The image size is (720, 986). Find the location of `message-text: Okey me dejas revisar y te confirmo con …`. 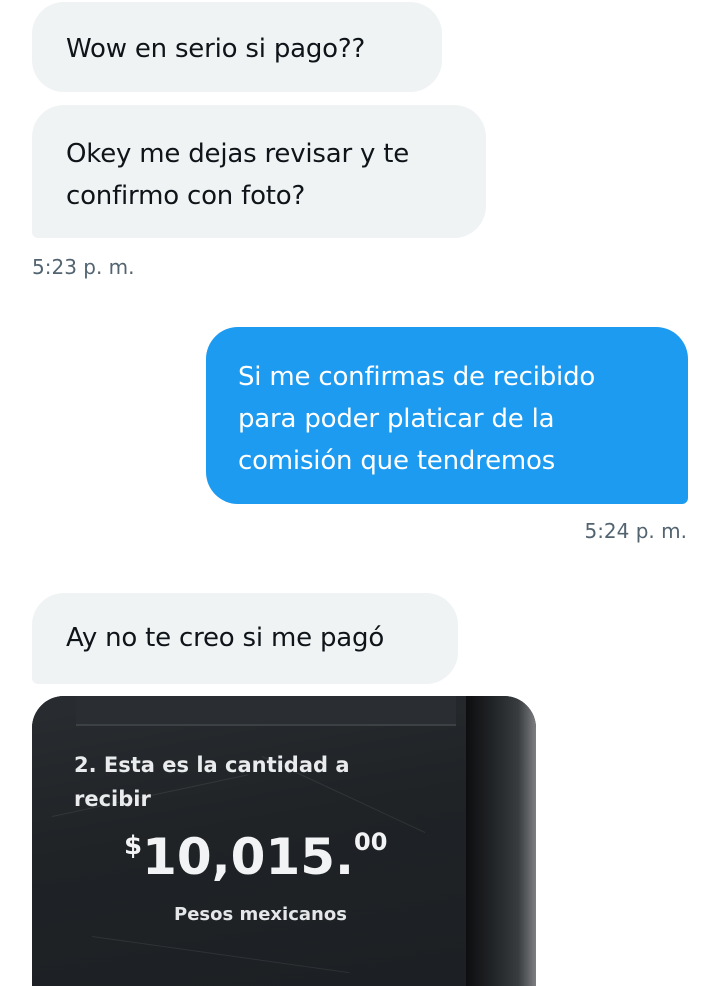

message-text: Okey me dejas revisar y te confirmo con … is located at coordinates (238, 175).